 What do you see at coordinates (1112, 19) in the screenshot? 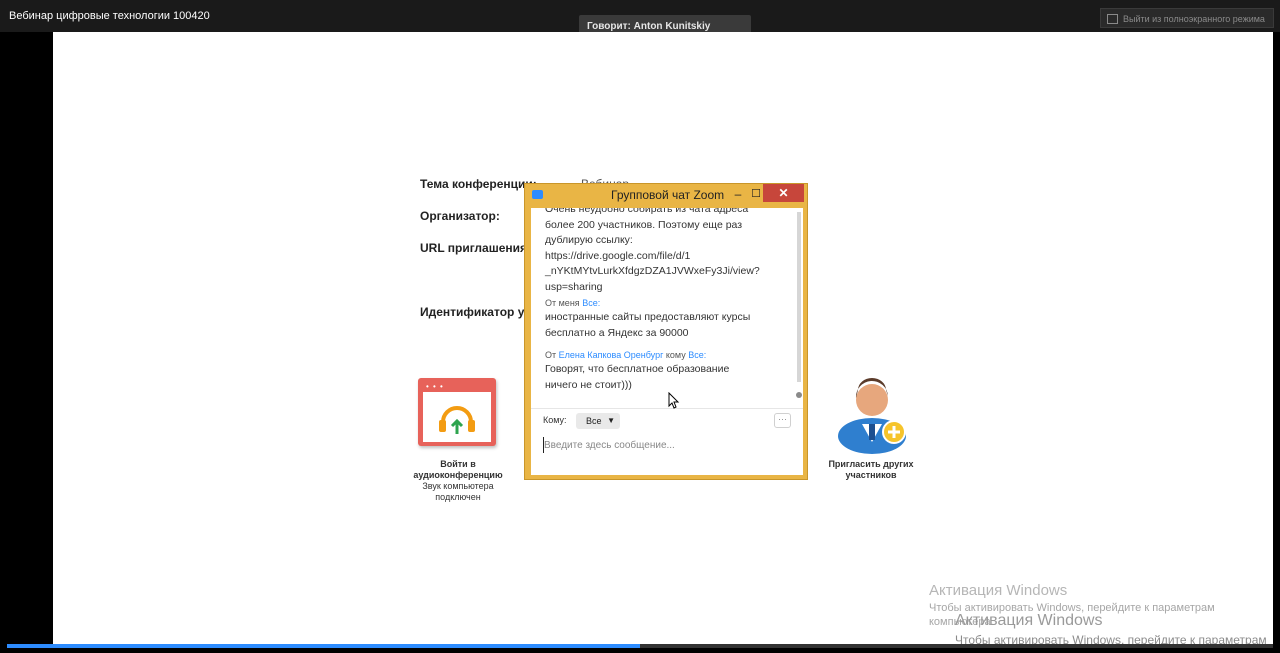
I see `exit-fullscreen-icon` at bounding box center [1112, 19].